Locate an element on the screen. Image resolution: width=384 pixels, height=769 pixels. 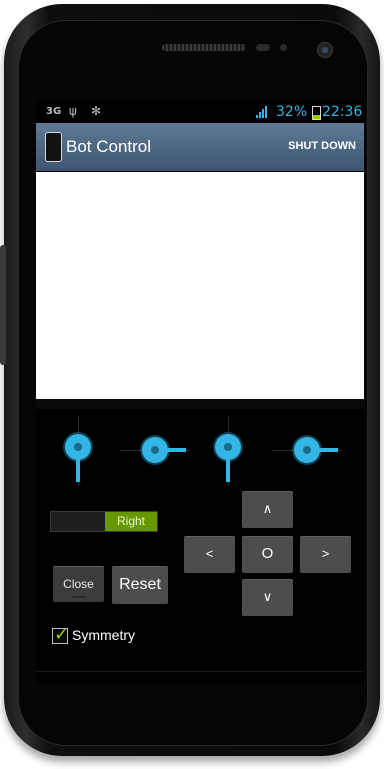
usb-icon: ψ is located at coordinates (73, 111).